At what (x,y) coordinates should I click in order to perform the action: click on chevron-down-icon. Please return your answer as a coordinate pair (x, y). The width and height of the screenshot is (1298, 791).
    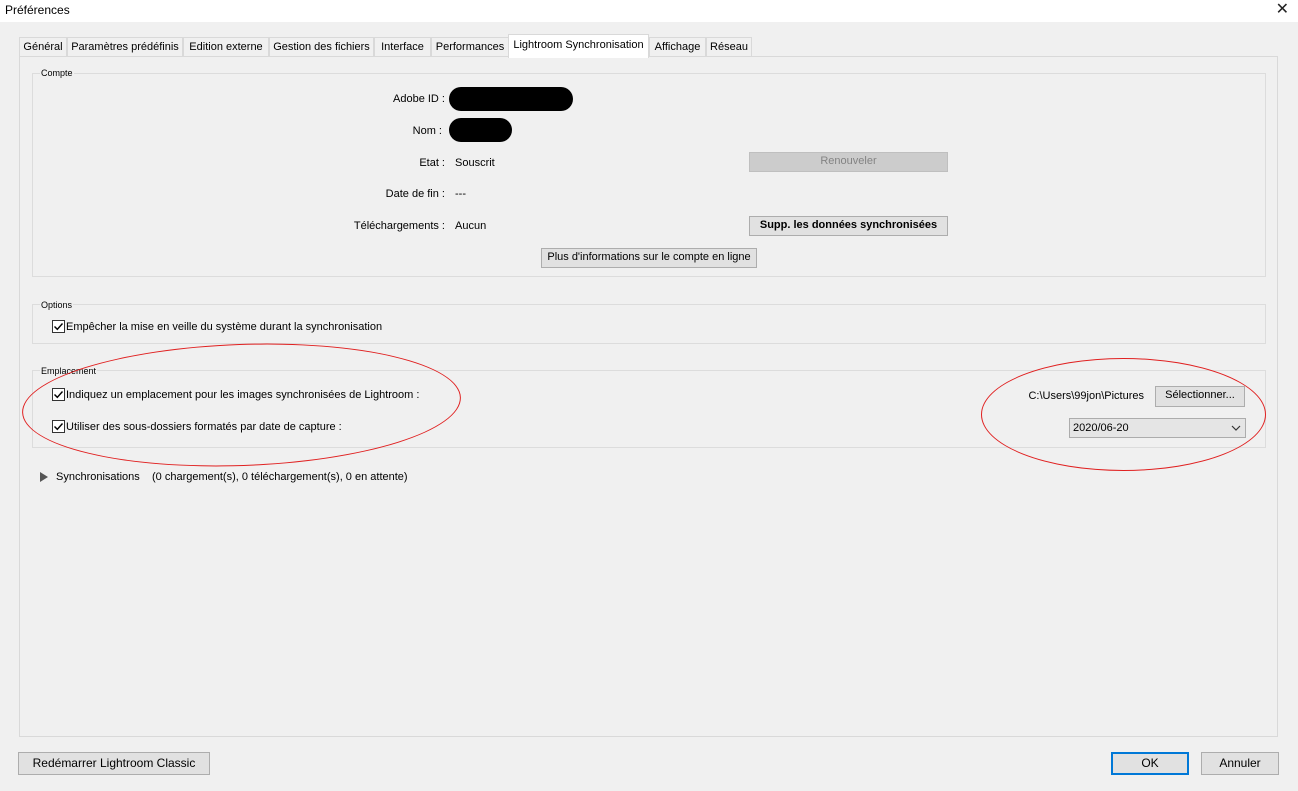
    Looking at the image, I should click on (1236, 431).